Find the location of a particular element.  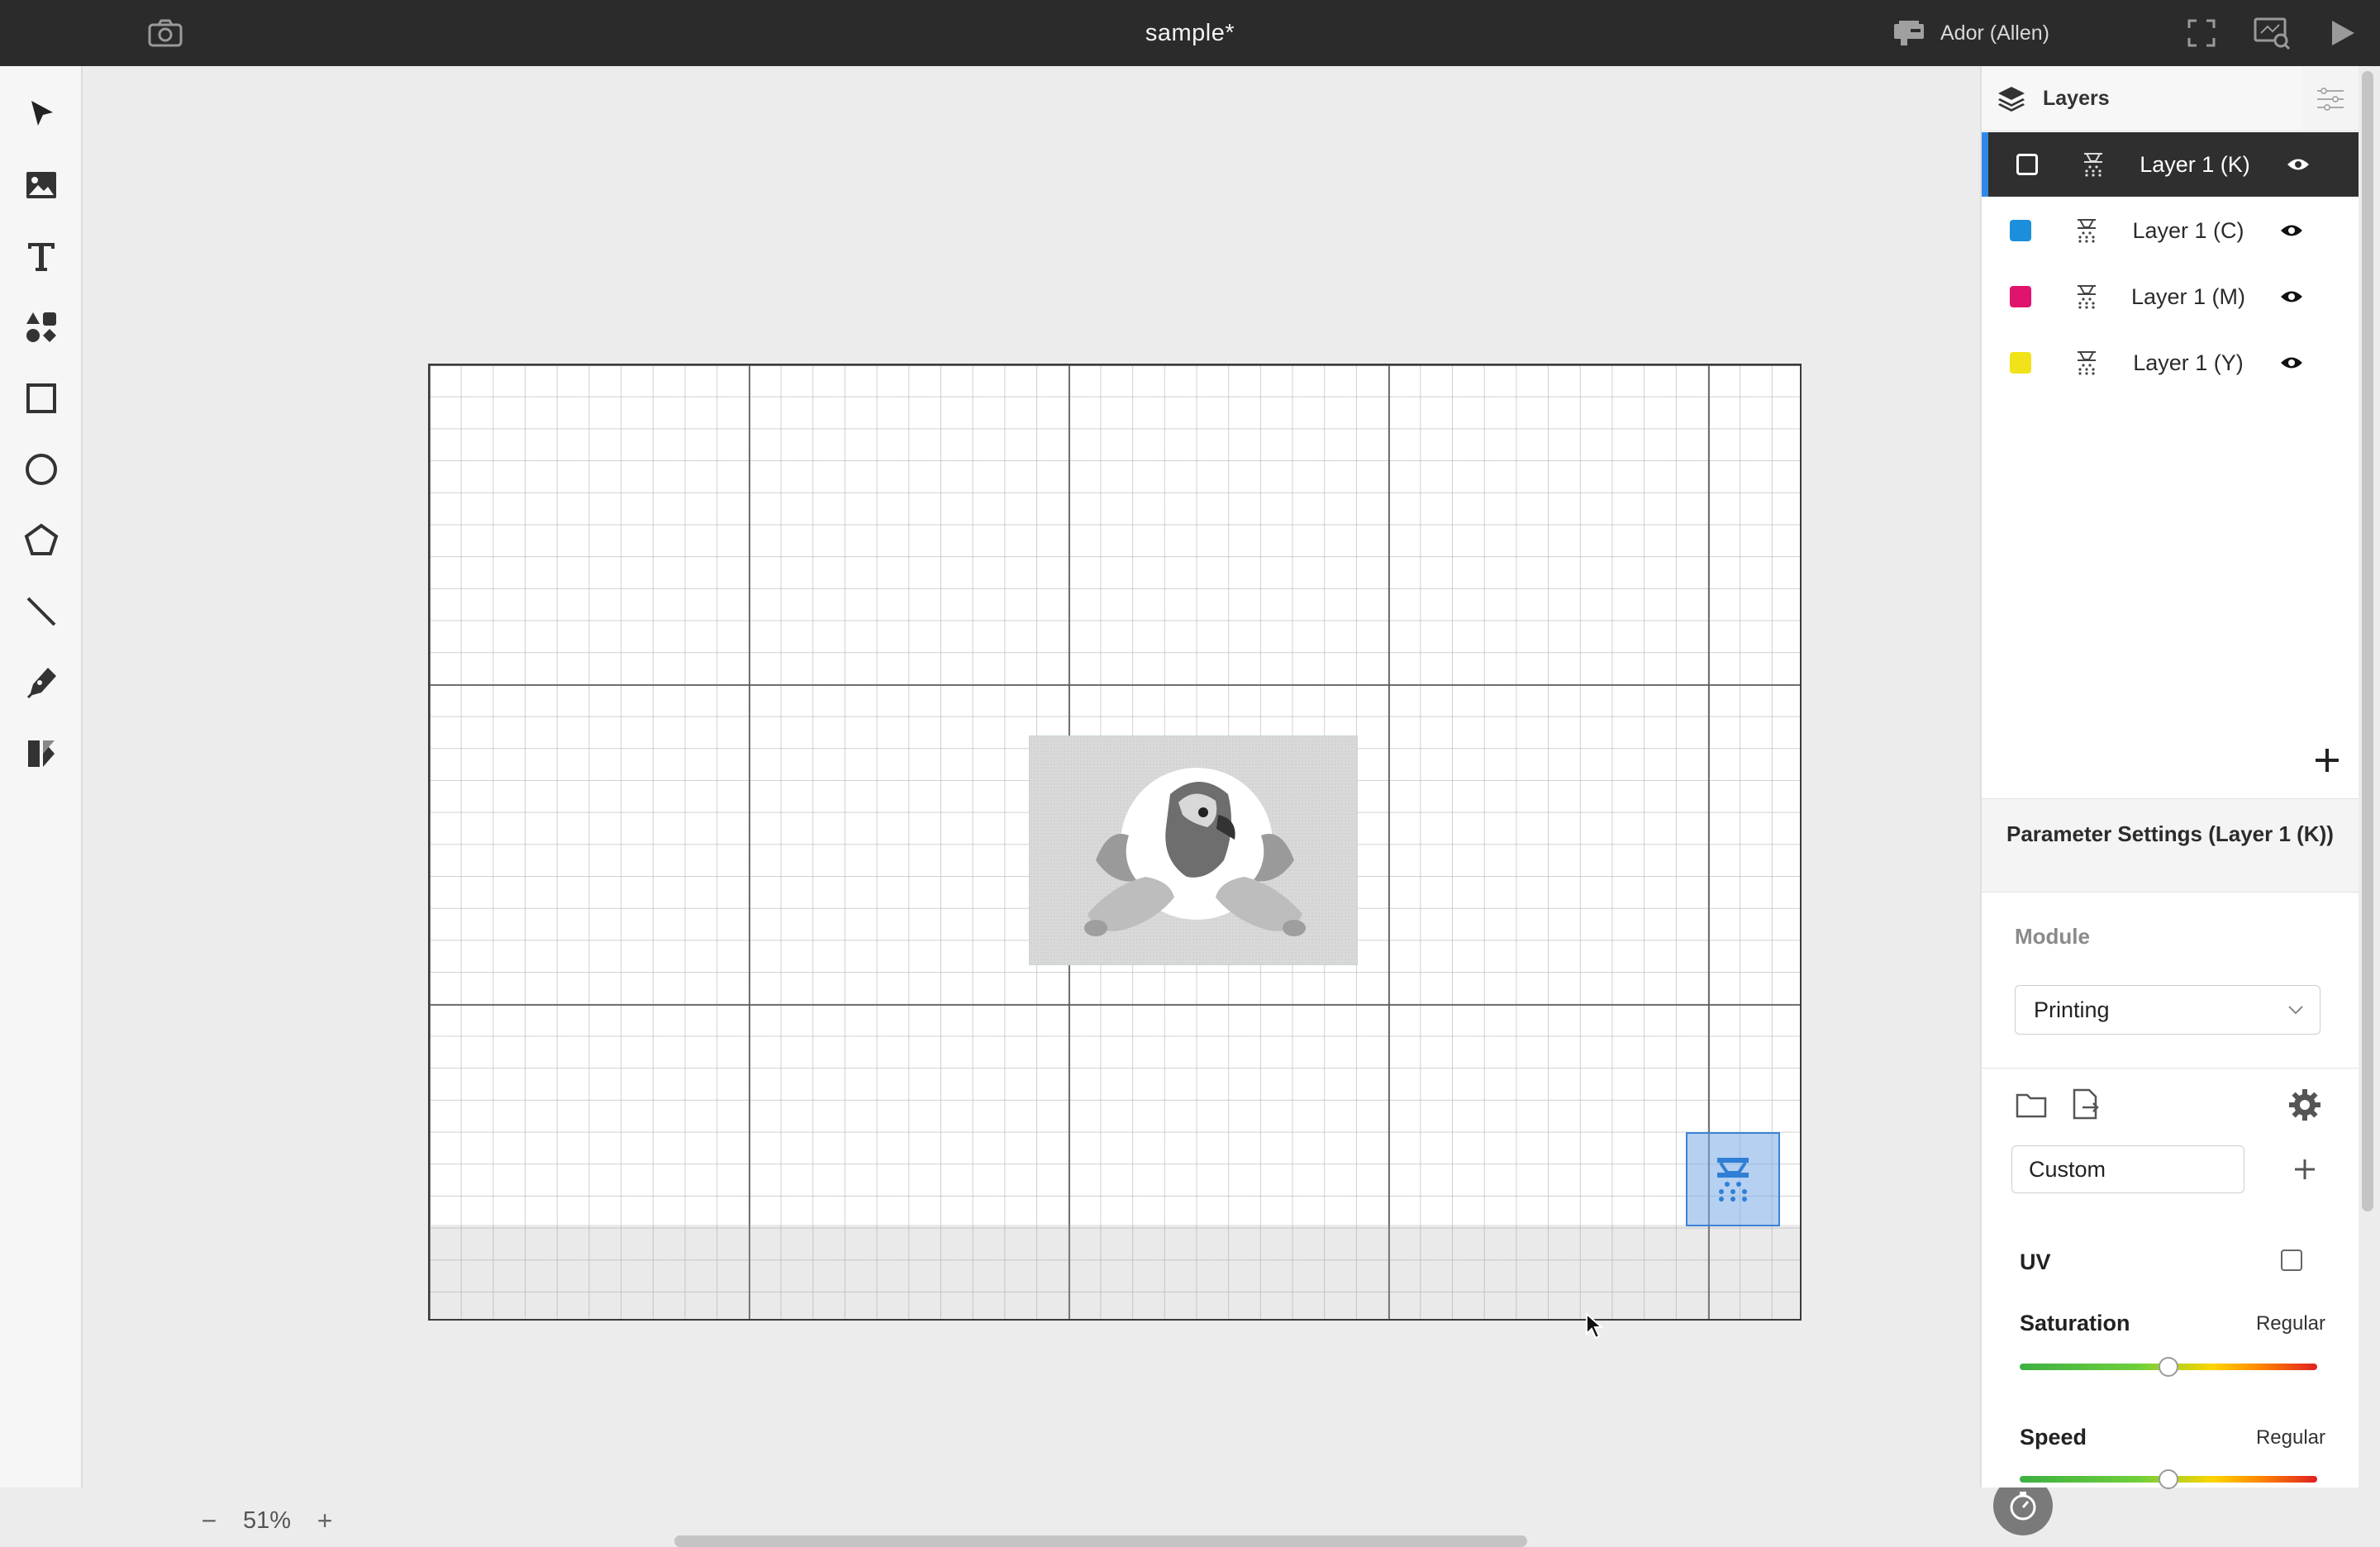

parrot-artwork is located at coordinates (1193, 850).